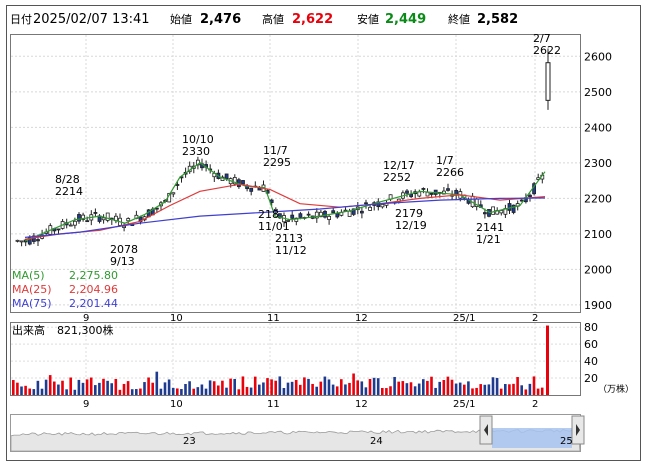 The width and height of the screenshot is (653, 470). I want to click on legend-value: 2,275.80, so click(93, 275).